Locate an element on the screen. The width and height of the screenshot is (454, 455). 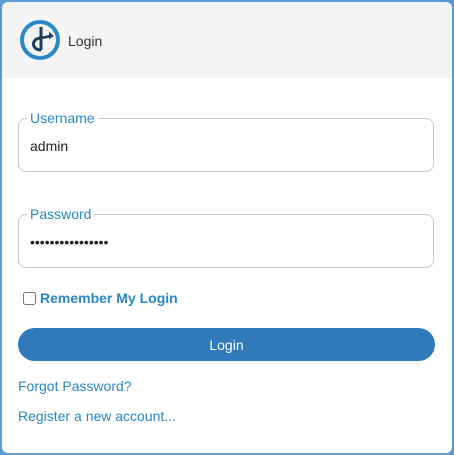
login-button: Login is located at coordinates (226, 344).